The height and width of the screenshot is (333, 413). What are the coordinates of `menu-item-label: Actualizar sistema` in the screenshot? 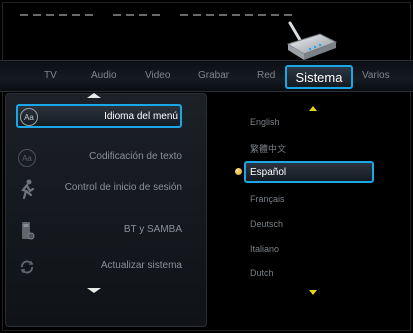 It's located at (141, 265).